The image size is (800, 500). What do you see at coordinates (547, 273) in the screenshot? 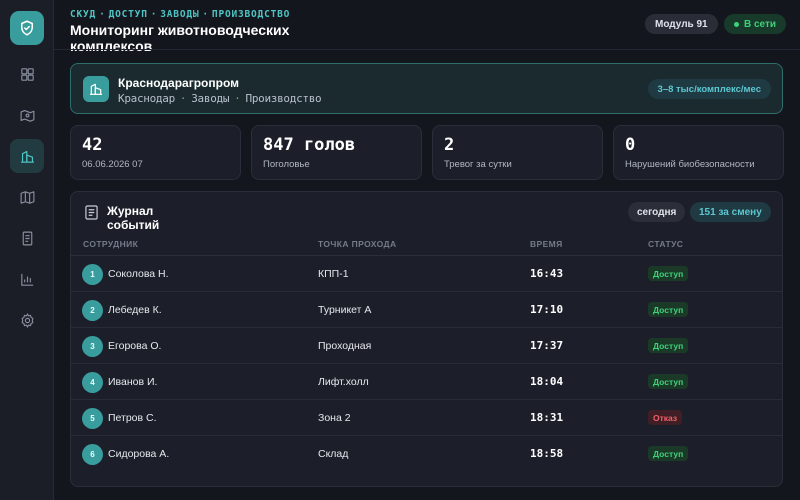
I see `event-time: 16:43` at bounding box center [547, 273].